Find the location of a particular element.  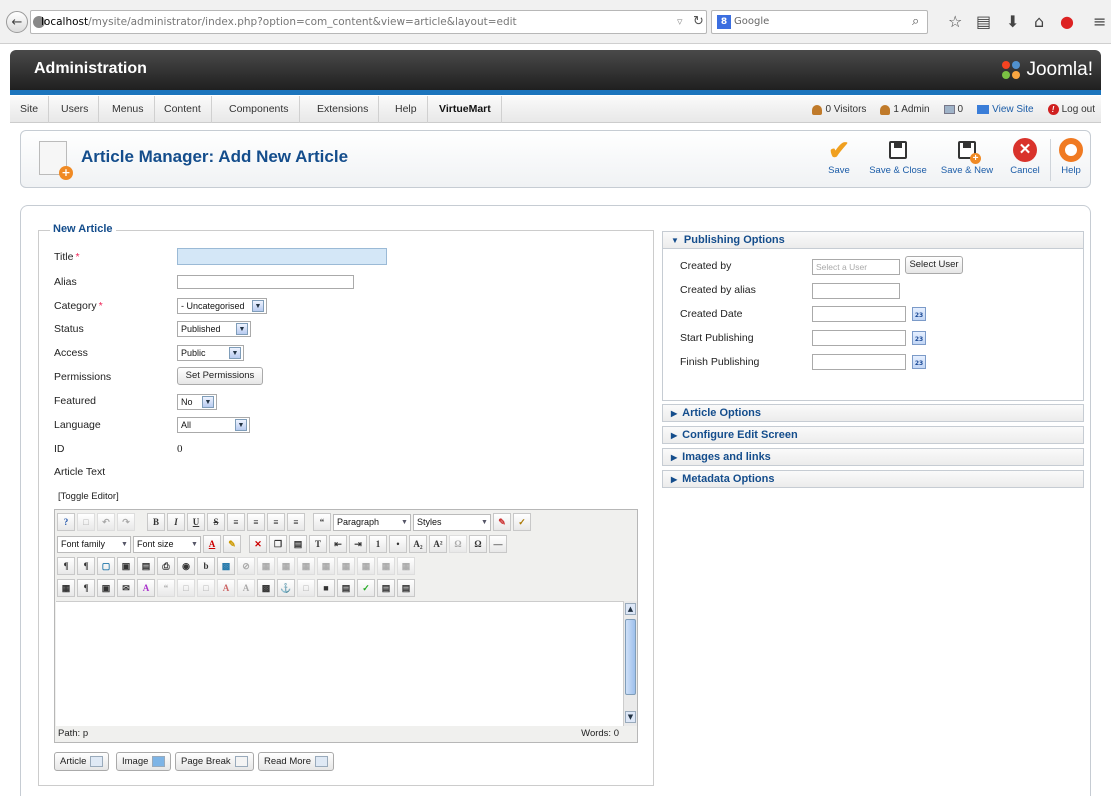

table-icon-4: ▦ is located at coordinates (326, 566).